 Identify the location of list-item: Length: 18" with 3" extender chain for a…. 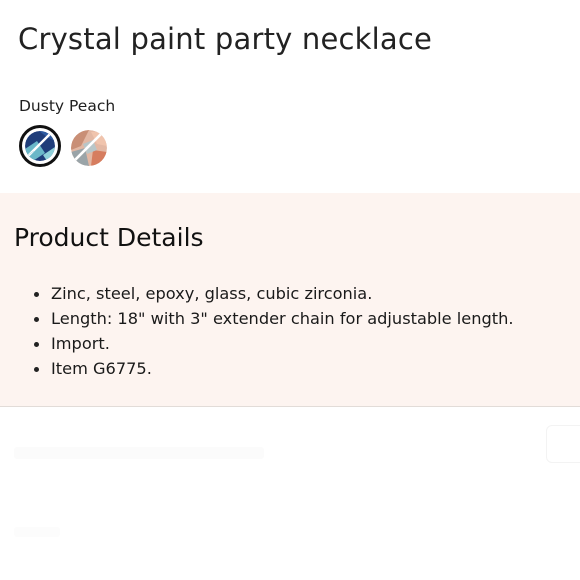
(257, 318).